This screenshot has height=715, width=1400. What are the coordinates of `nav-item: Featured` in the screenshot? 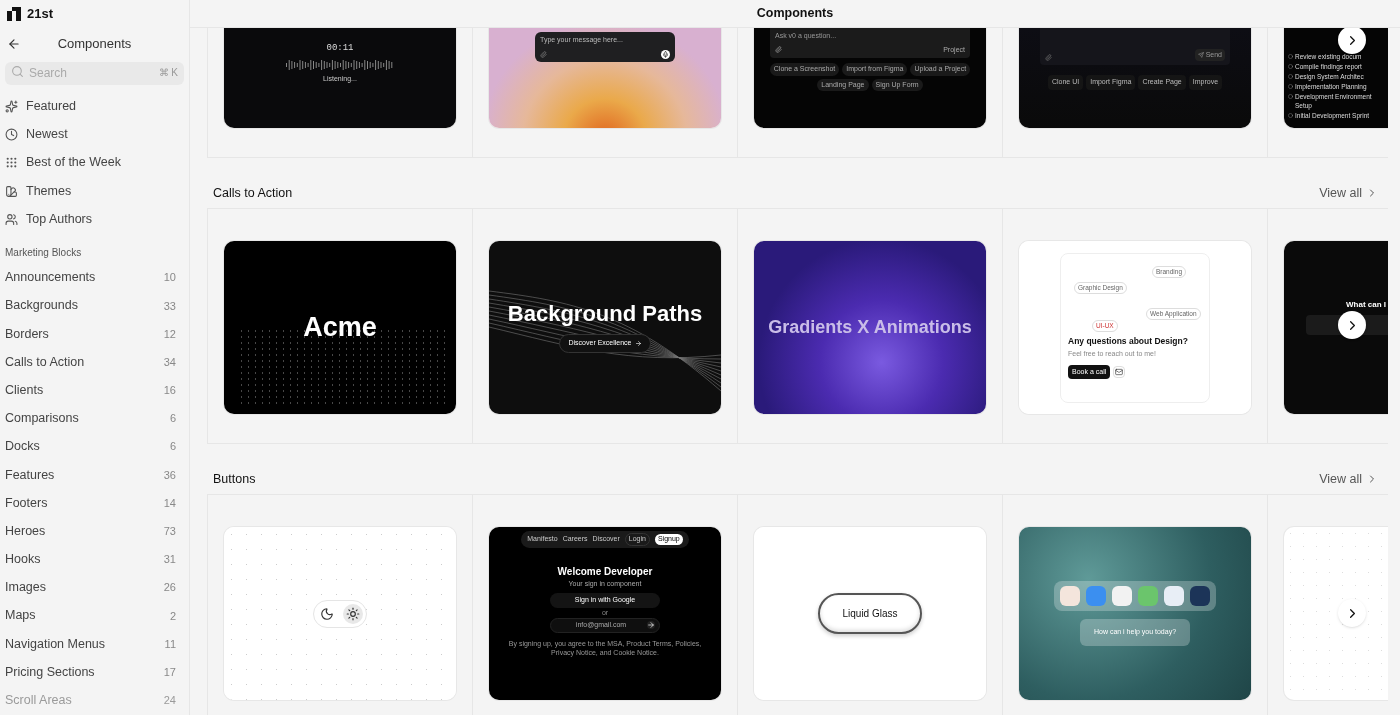 It's located at (94, 106).